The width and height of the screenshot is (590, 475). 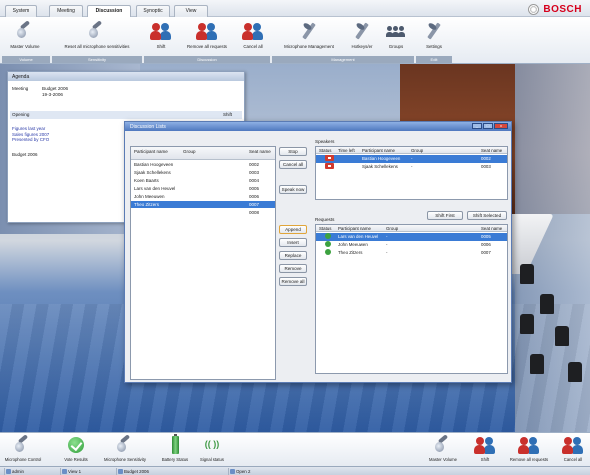 I want to click on microphone-icon, so click(x=25, y=31).